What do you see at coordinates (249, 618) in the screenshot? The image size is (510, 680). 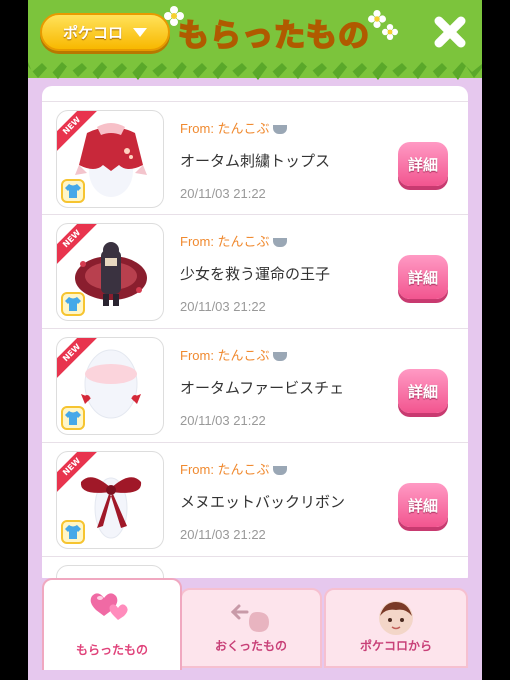 I see `send-back-icon` at bounding box center [249, 618].